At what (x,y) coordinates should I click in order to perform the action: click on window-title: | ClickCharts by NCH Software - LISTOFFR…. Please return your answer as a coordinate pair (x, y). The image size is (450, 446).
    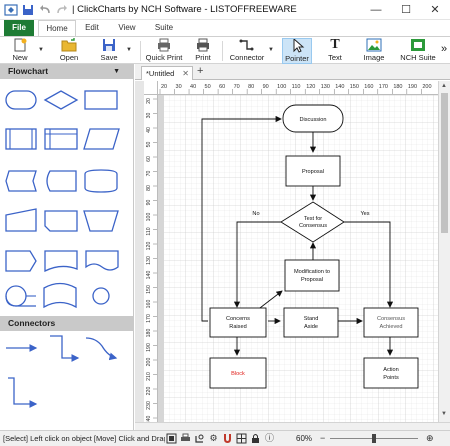
    Looking at the image, I should click on (184, 9).